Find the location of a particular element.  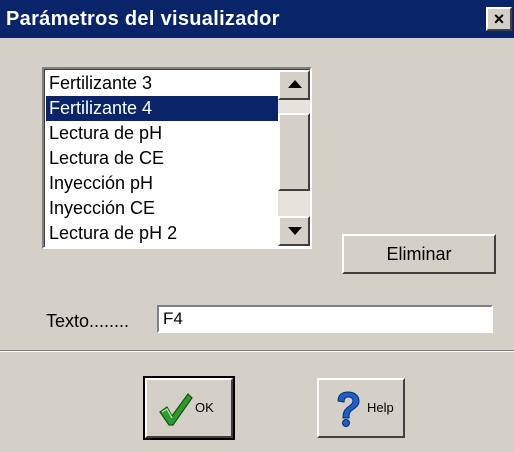

arrow-up-icon is located at coordinates (295, 84).